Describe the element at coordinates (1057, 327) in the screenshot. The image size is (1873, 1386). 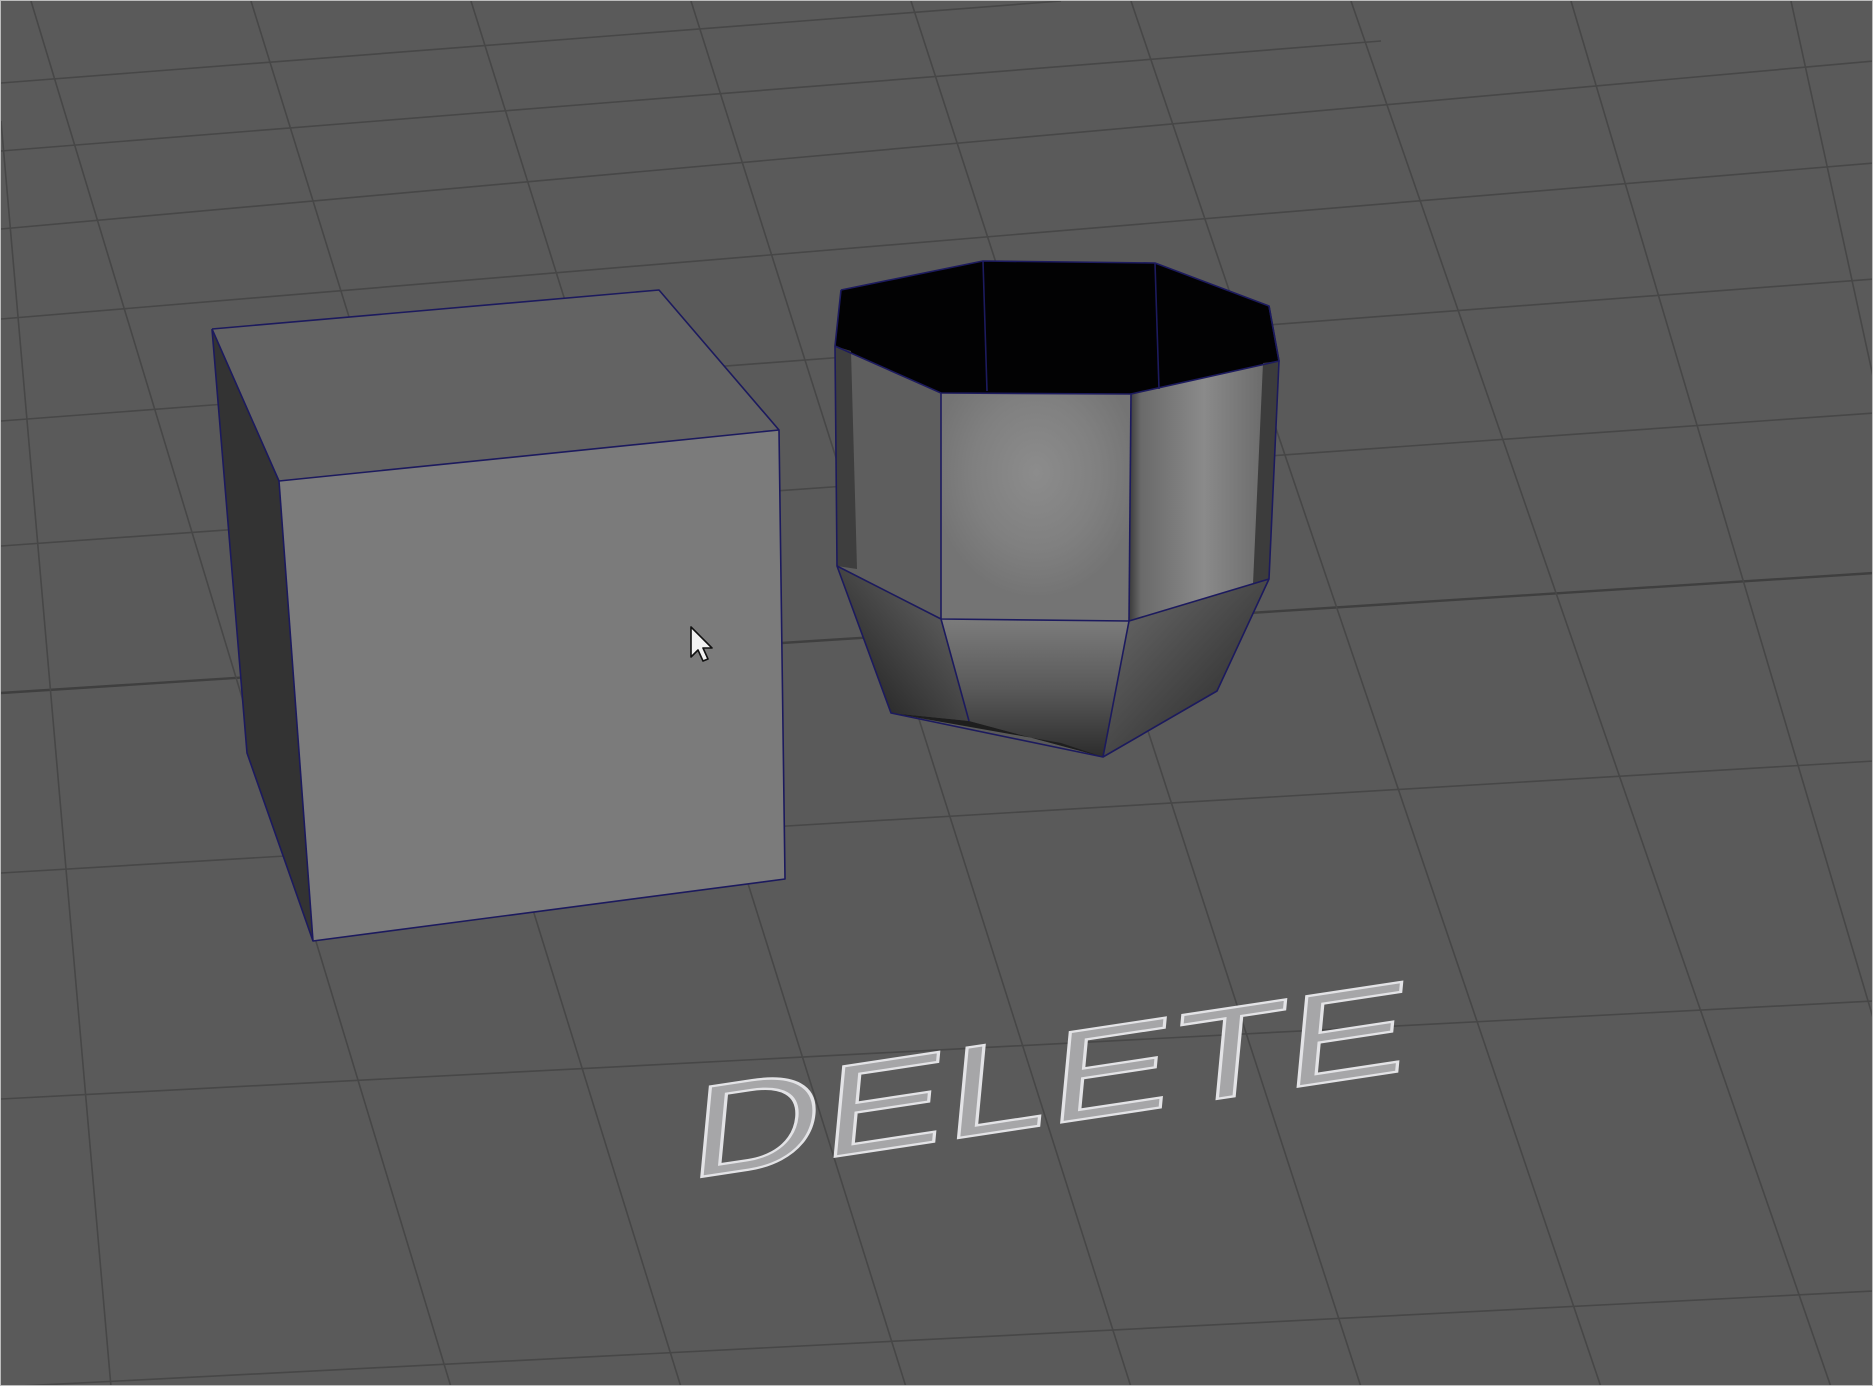
I see `cup-interior` at that location.